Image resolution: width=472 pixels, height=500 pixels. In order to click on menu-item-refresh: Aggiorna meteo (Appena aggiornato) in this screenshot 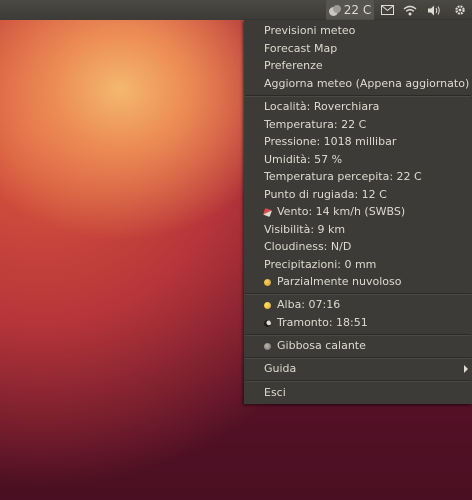, I will do `click(366, 83)`.